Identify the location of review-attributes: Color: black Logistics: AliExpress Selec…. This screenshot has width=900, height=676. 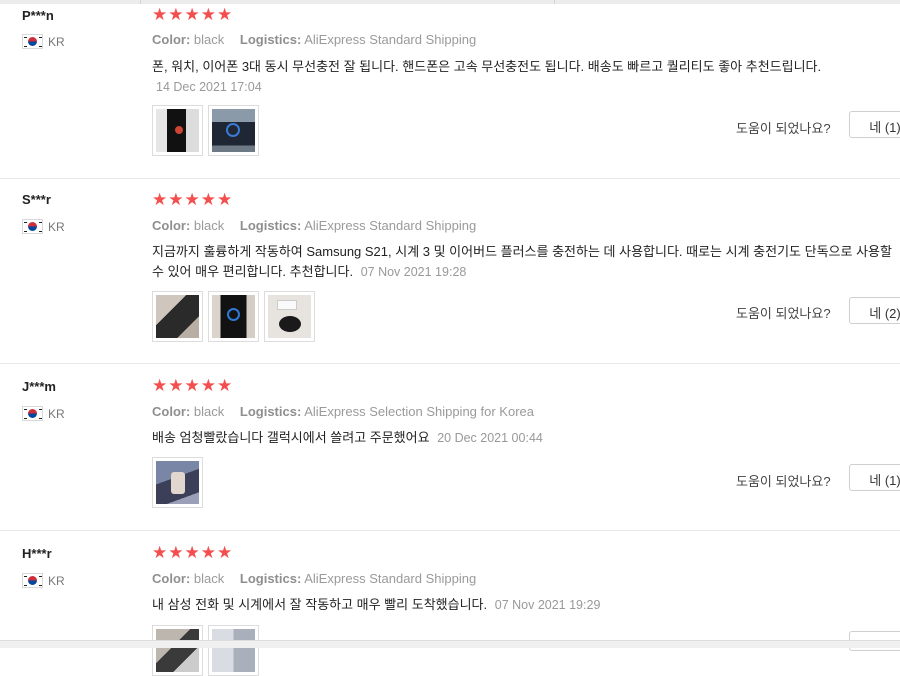
(349, 411).